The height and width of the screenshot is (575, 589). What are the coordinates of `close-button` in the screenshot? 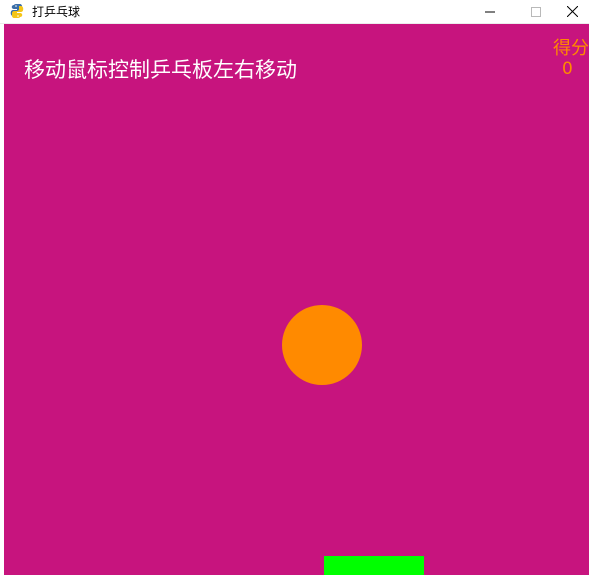 It's located at (572, 11).